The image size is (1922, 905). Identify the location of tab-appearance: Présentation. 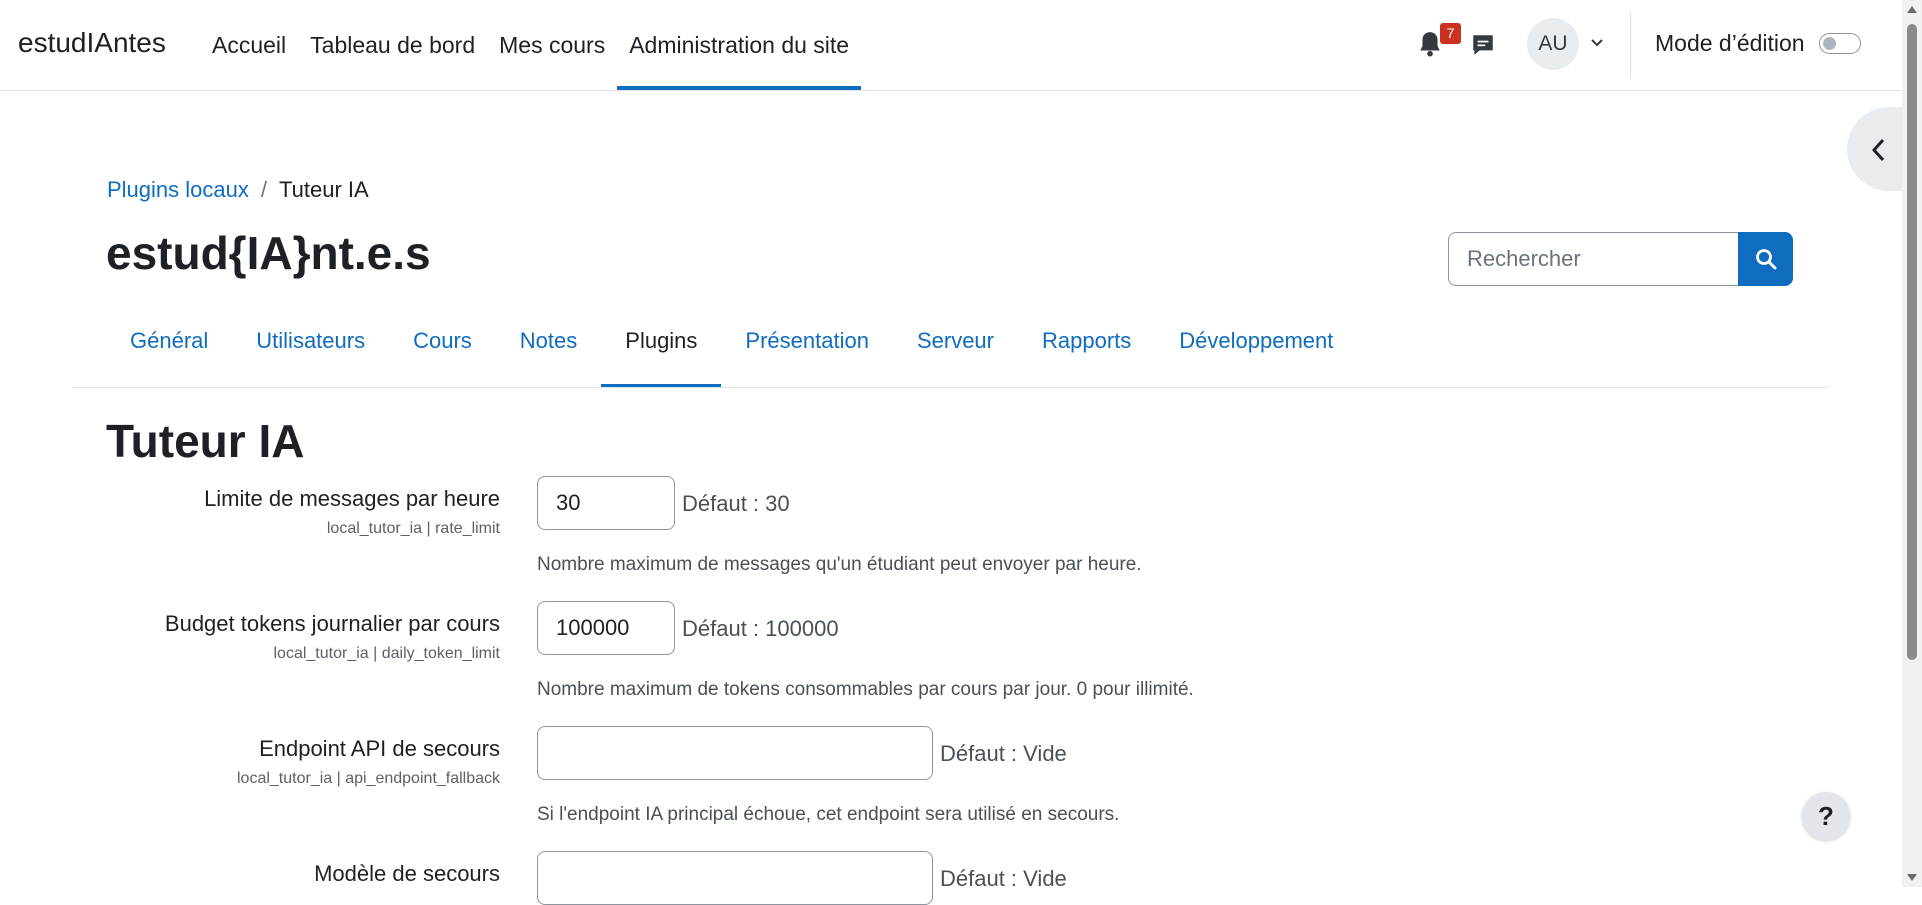
(807, 349).